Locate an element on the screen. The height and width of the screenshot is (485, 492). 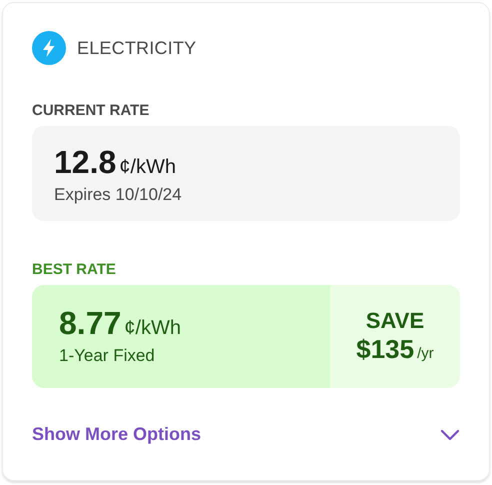
save-label: SAVE is located at coordinates (395, 321).